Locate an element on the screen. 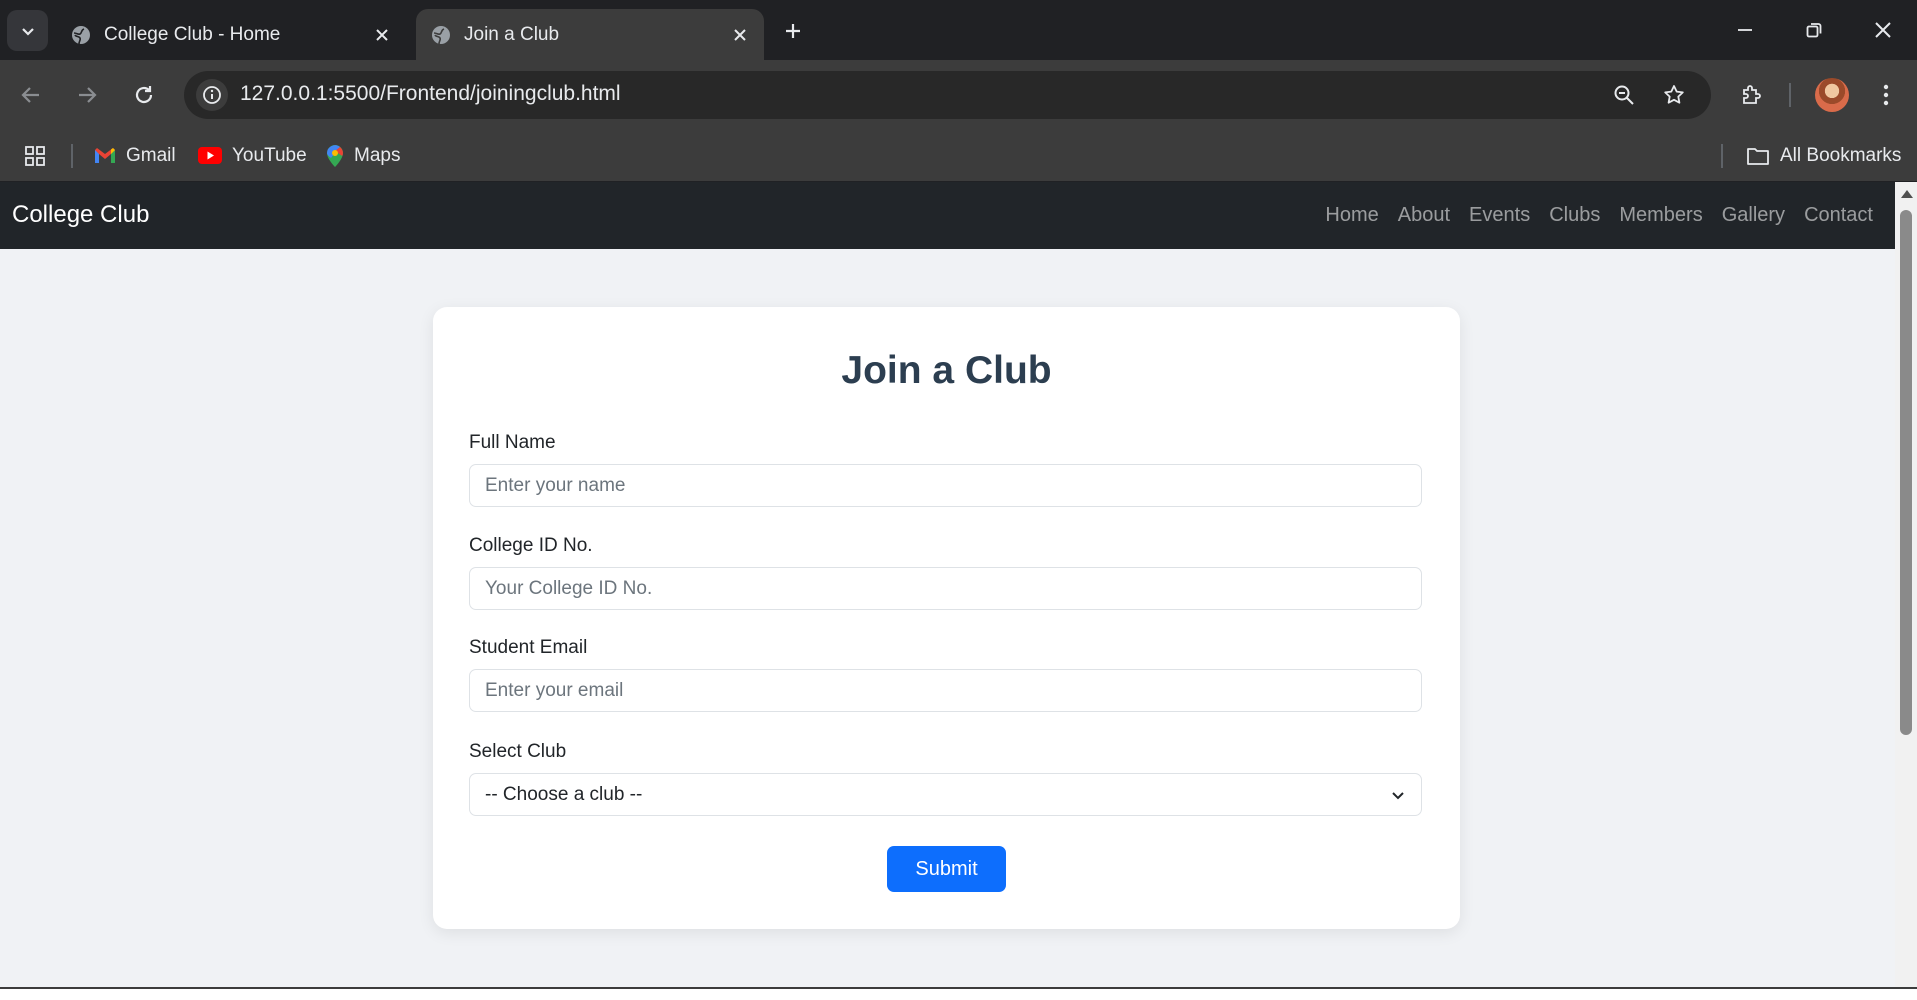 This screenshot has height=1000, width=1917. maps-icon is located at coordinates (335, 156).